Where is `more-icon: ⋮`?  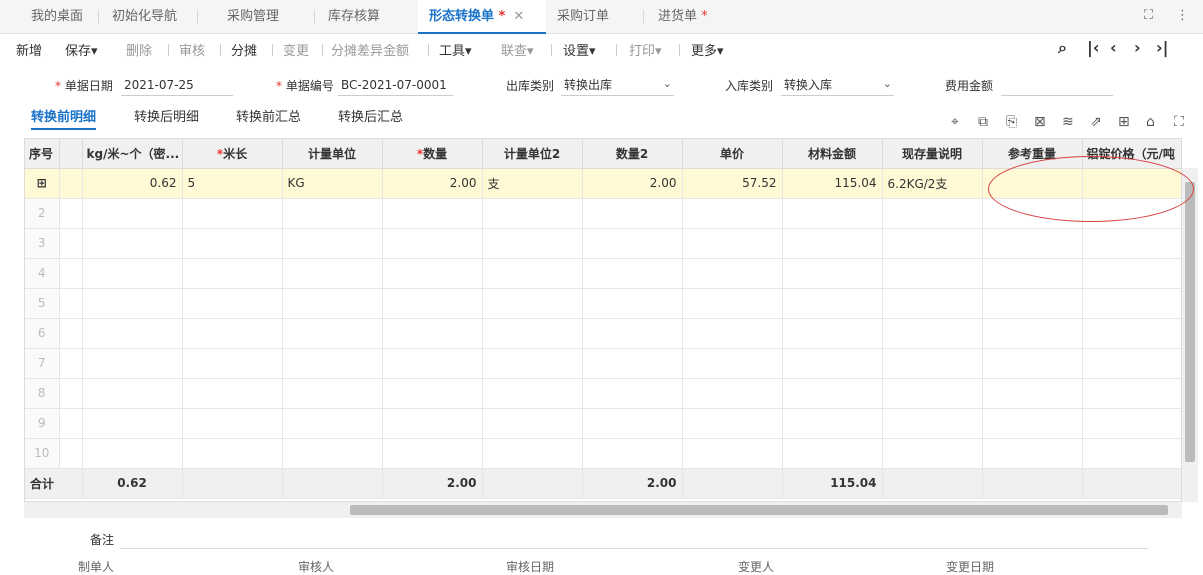 more-icon: ⋮ is located at coordinates (1182, 15).